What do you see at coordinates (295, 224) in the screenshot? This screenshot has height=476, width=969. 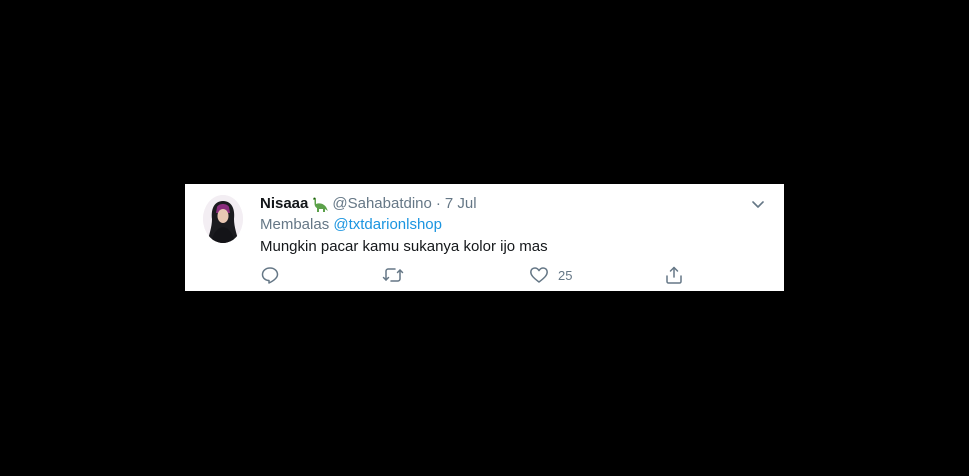 I see `reply-prefix: Membalas` at bounding box center [295, 224].